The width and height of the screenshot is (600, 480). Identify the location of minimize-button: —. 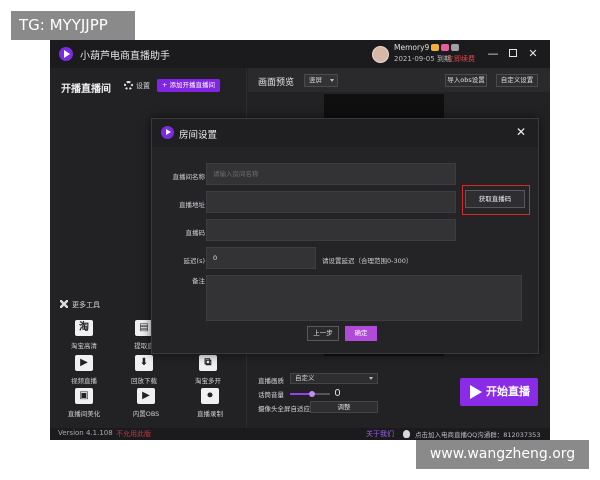
(493, 54).